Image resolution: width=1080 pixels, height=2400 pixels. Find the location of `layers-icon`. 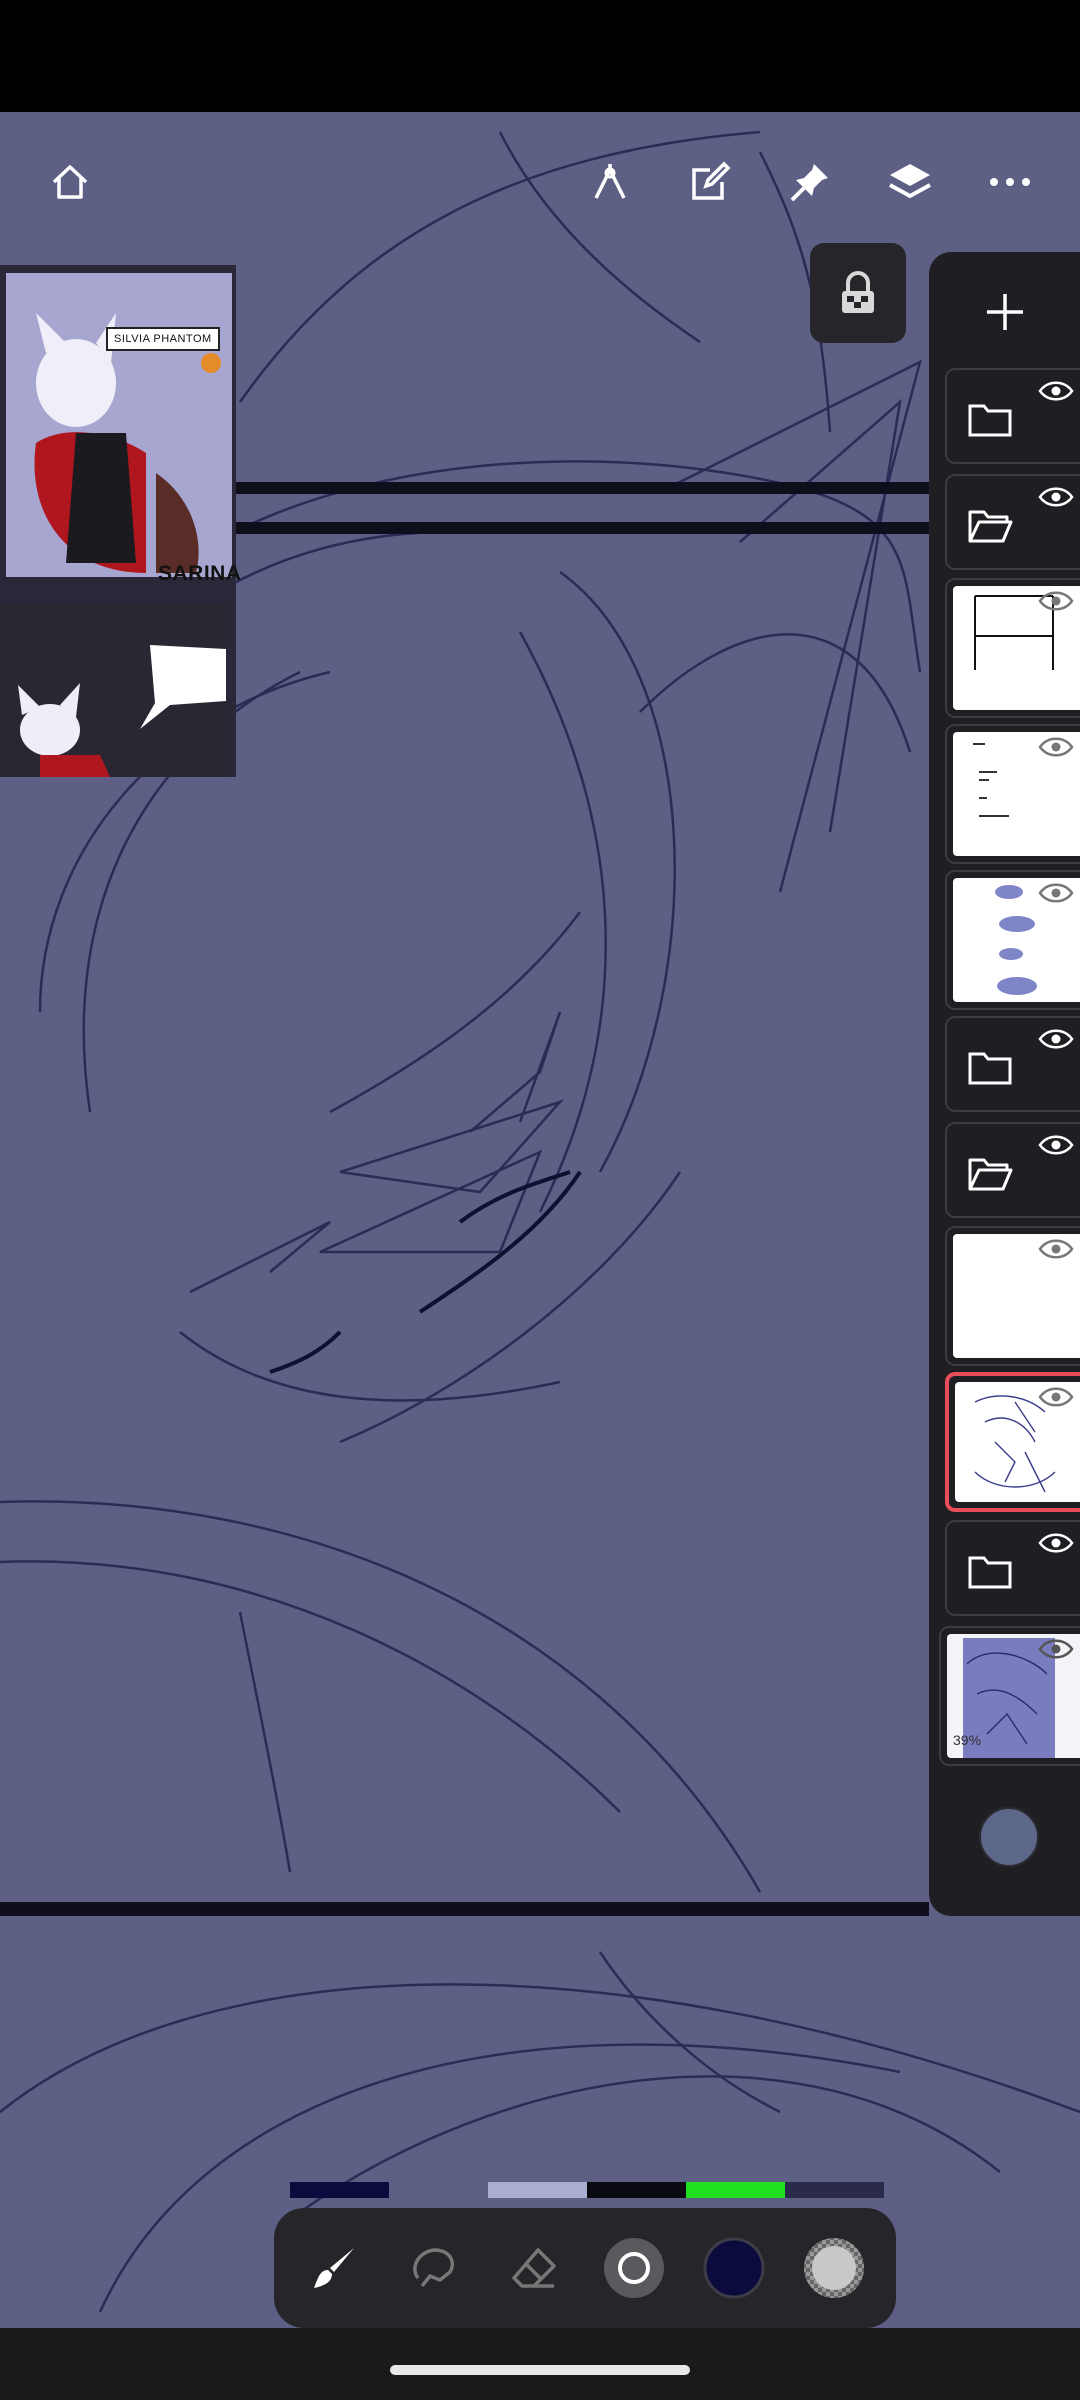

layers-icon is located at coordinates (910, 181).